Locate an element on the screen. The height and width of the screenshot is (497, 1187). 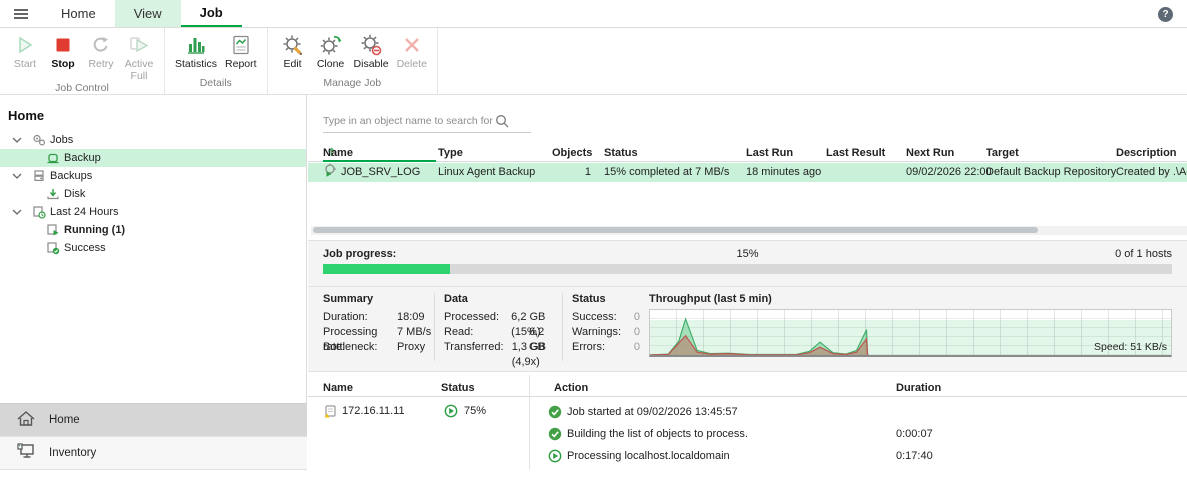
help-icon: ? is located at coordinates (1165, 14).